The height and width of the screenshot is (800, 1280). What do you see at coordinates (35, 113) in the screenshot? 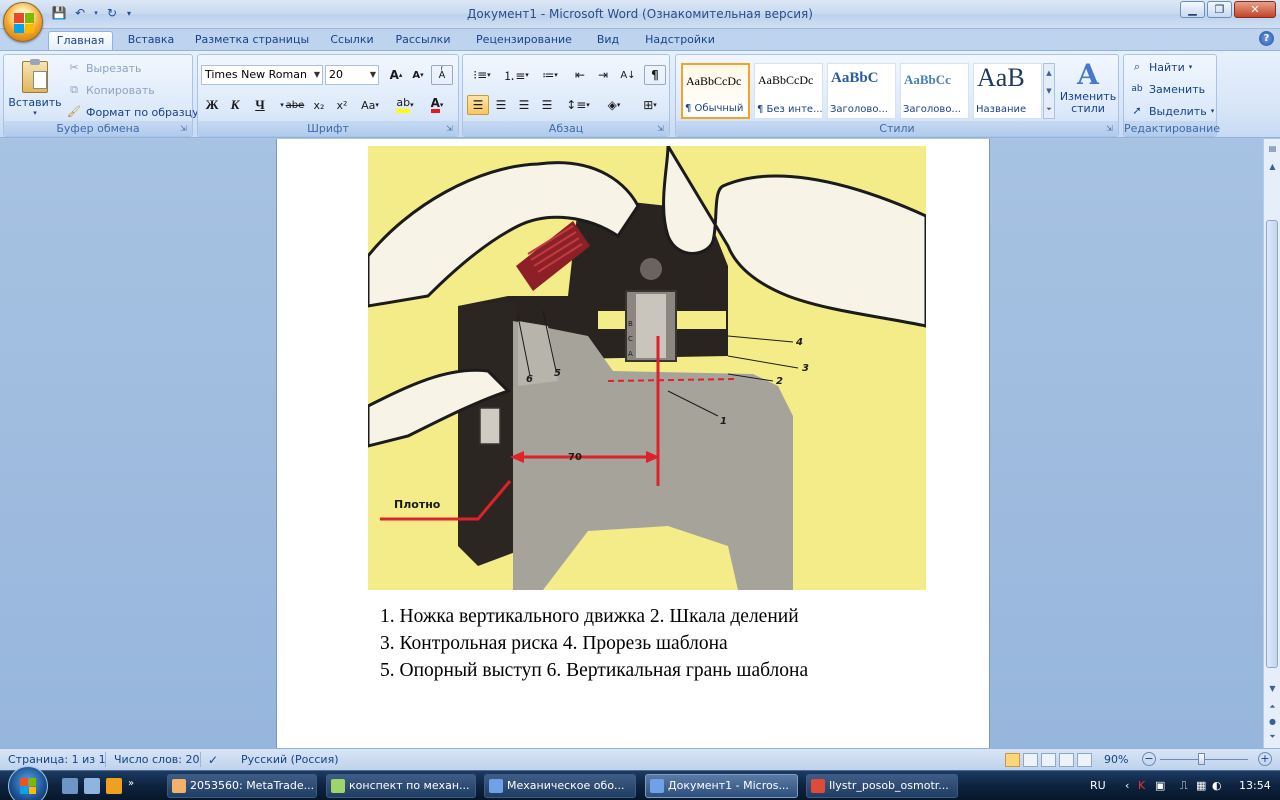
I see `paste-dropdown-icon: ▾` at bounding box center [35, 113].